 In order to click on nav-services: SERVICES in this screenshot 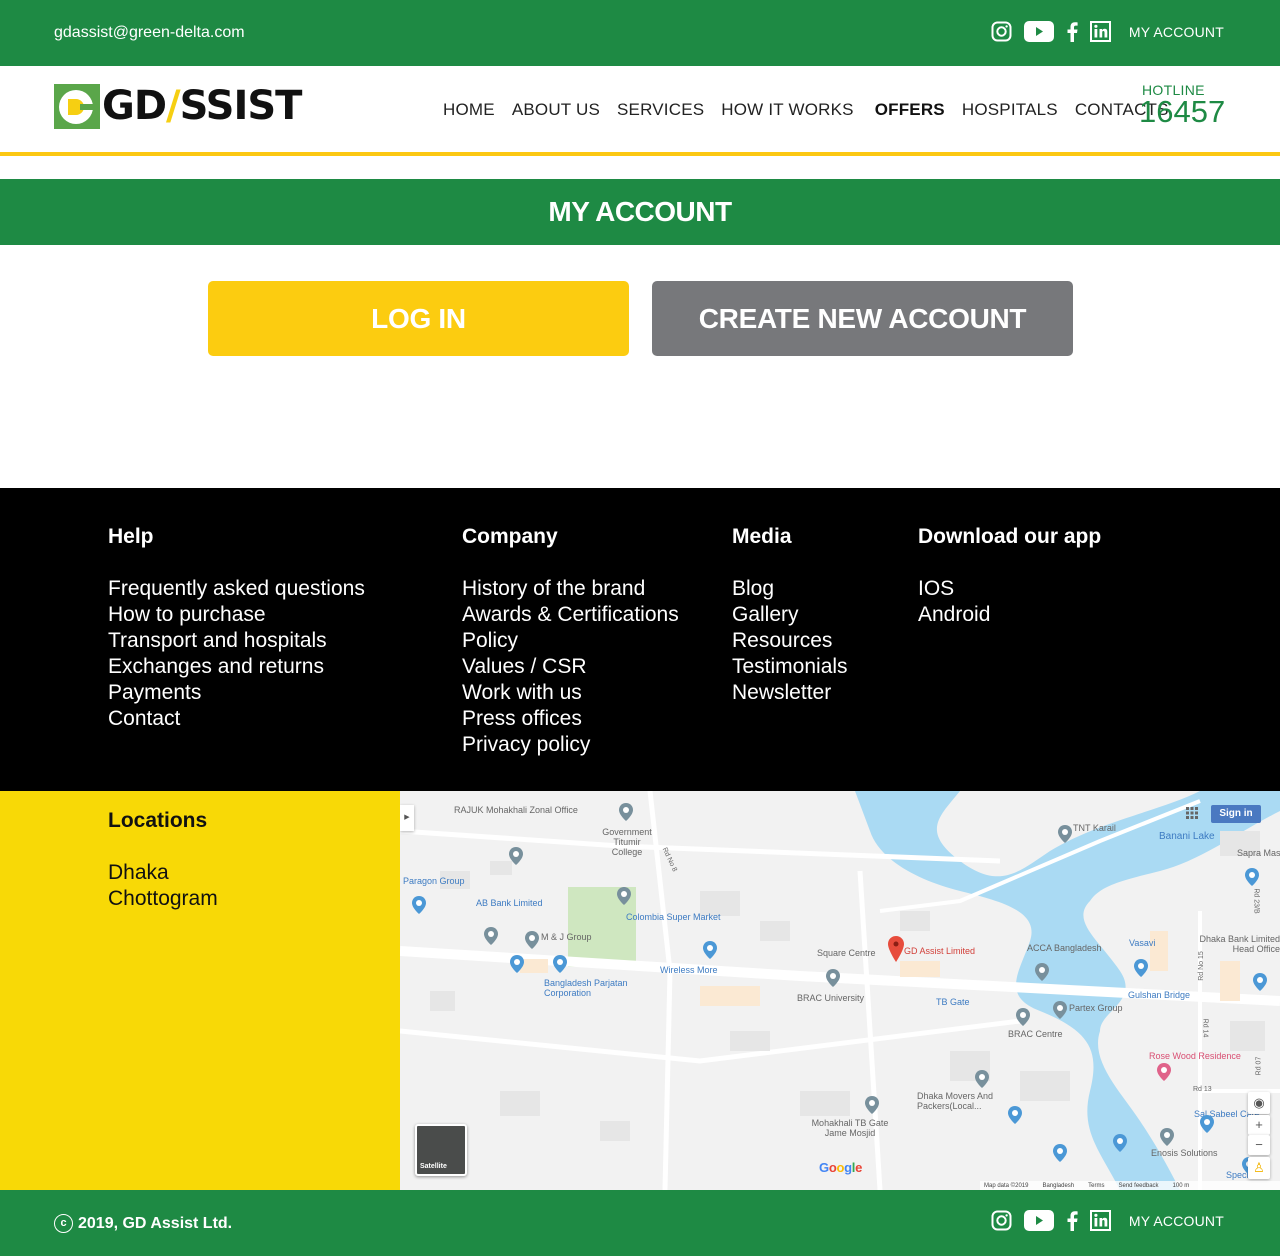, I will do `click(660, 110)`.